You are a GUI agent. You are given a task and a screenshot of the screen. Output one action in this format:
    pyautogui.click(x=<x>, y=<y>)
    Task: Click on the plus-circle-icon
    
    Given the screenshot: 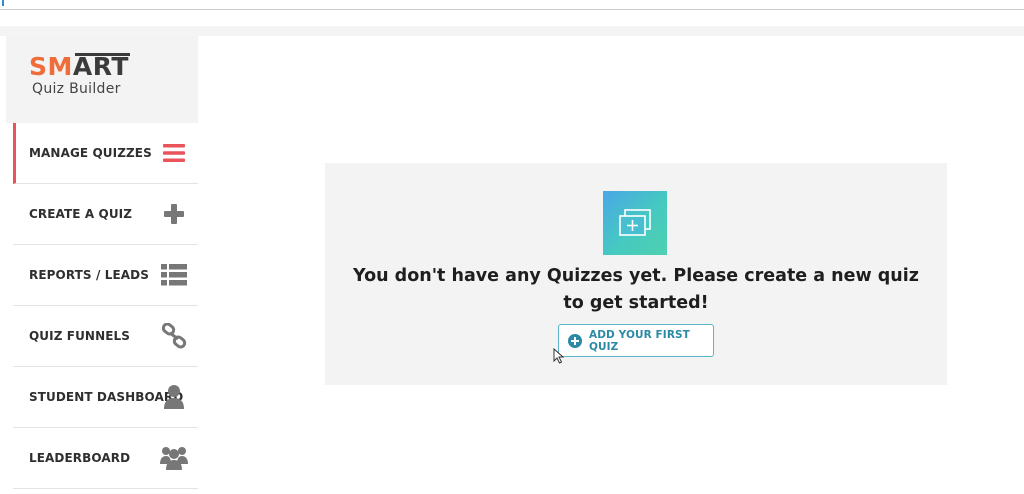 What is the action you would take?
    pyautogui.click(x=575, y=340)
    